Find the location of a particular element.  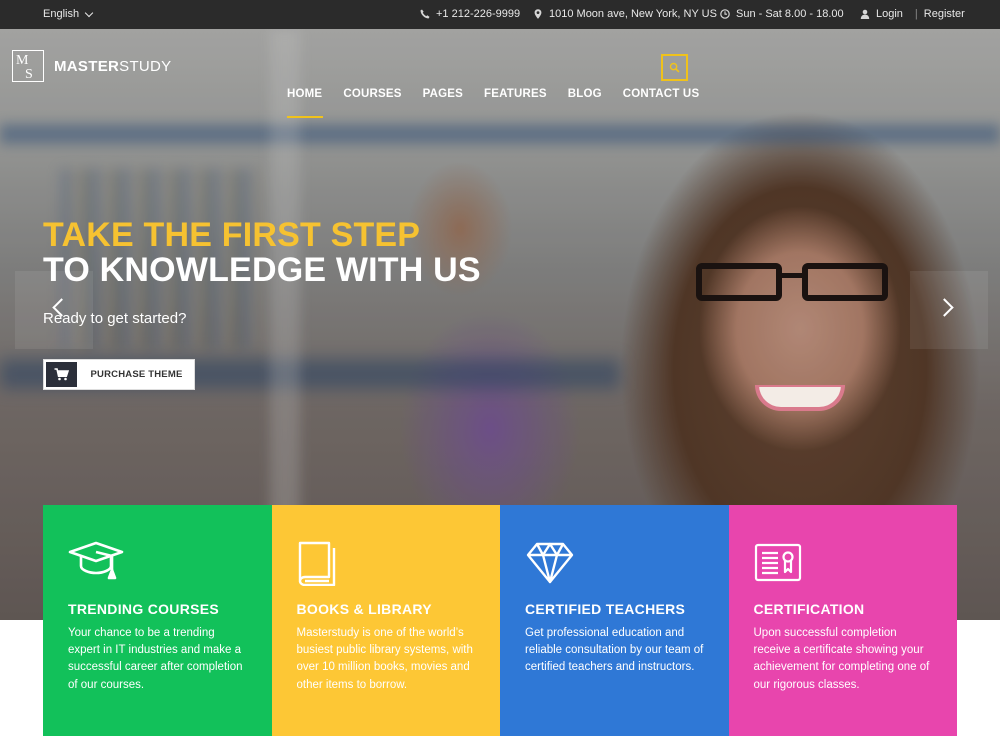

feature-title: TRENDING COURSES is located at coordinates (144, 609).